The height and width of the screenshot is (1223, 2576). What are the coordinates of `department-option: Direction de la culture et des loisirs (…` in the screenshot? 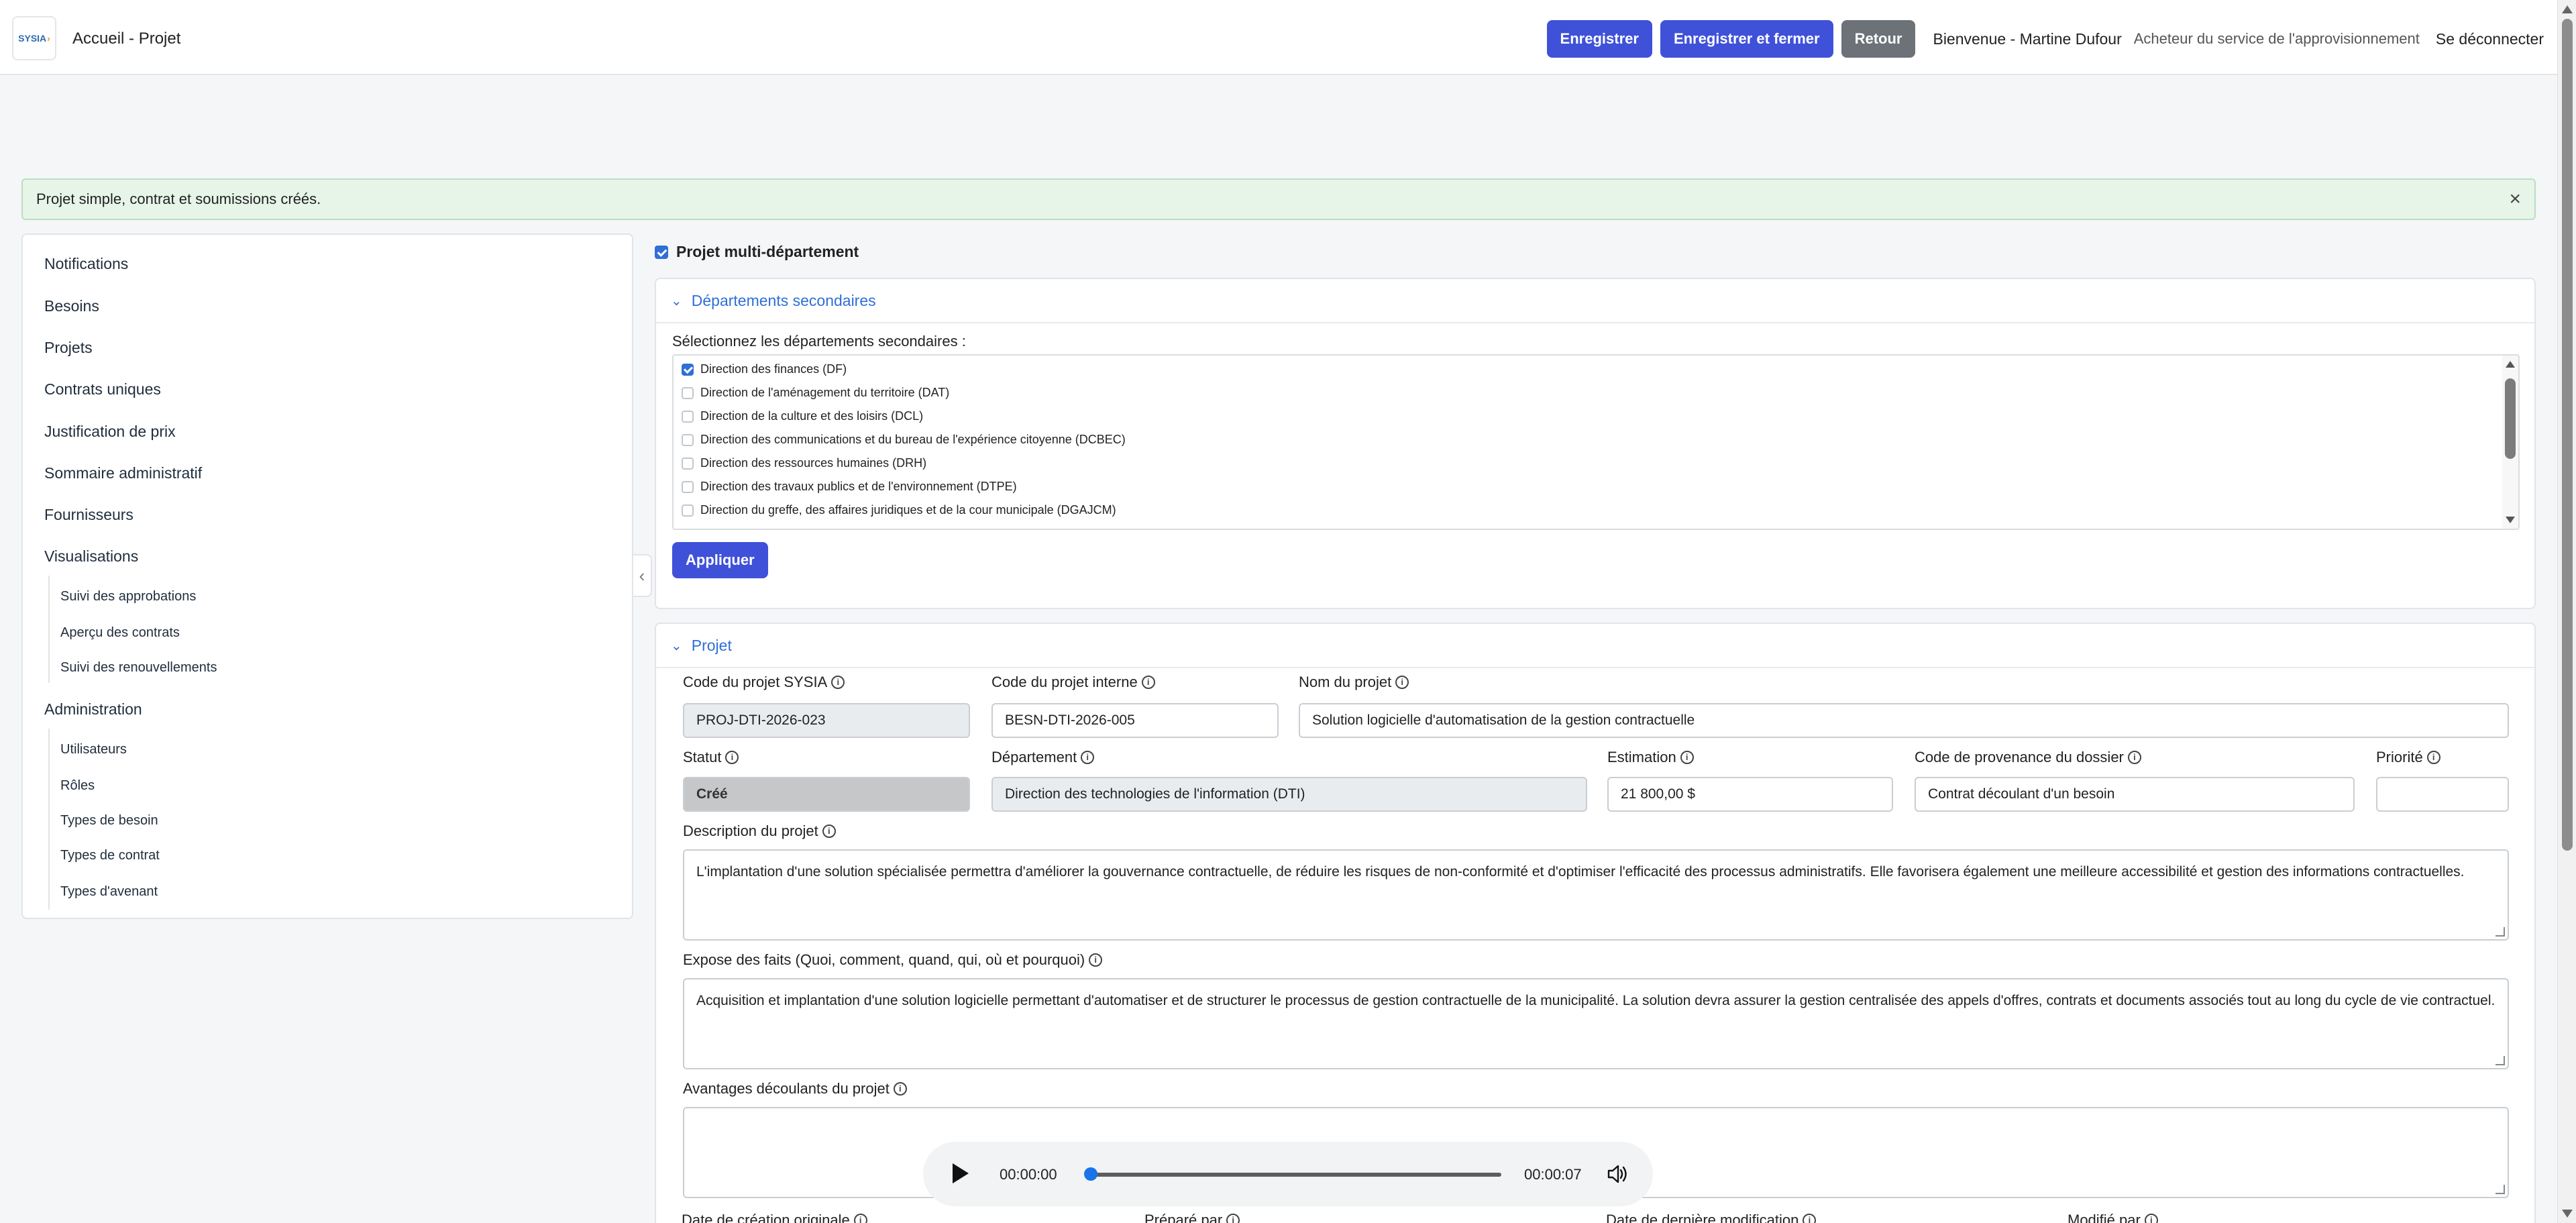 It's located at (802, 416).